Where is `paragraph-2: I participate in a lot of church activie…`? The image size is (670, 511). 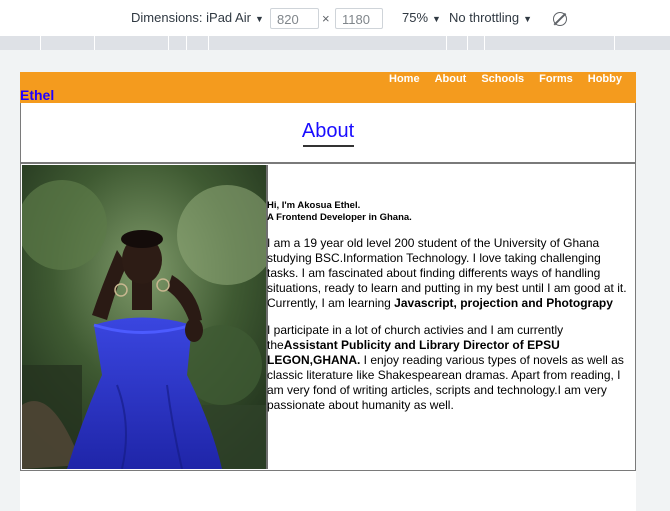 paragraph-2: I participate in a lot of church activie… is located at coordinates (451, 368).